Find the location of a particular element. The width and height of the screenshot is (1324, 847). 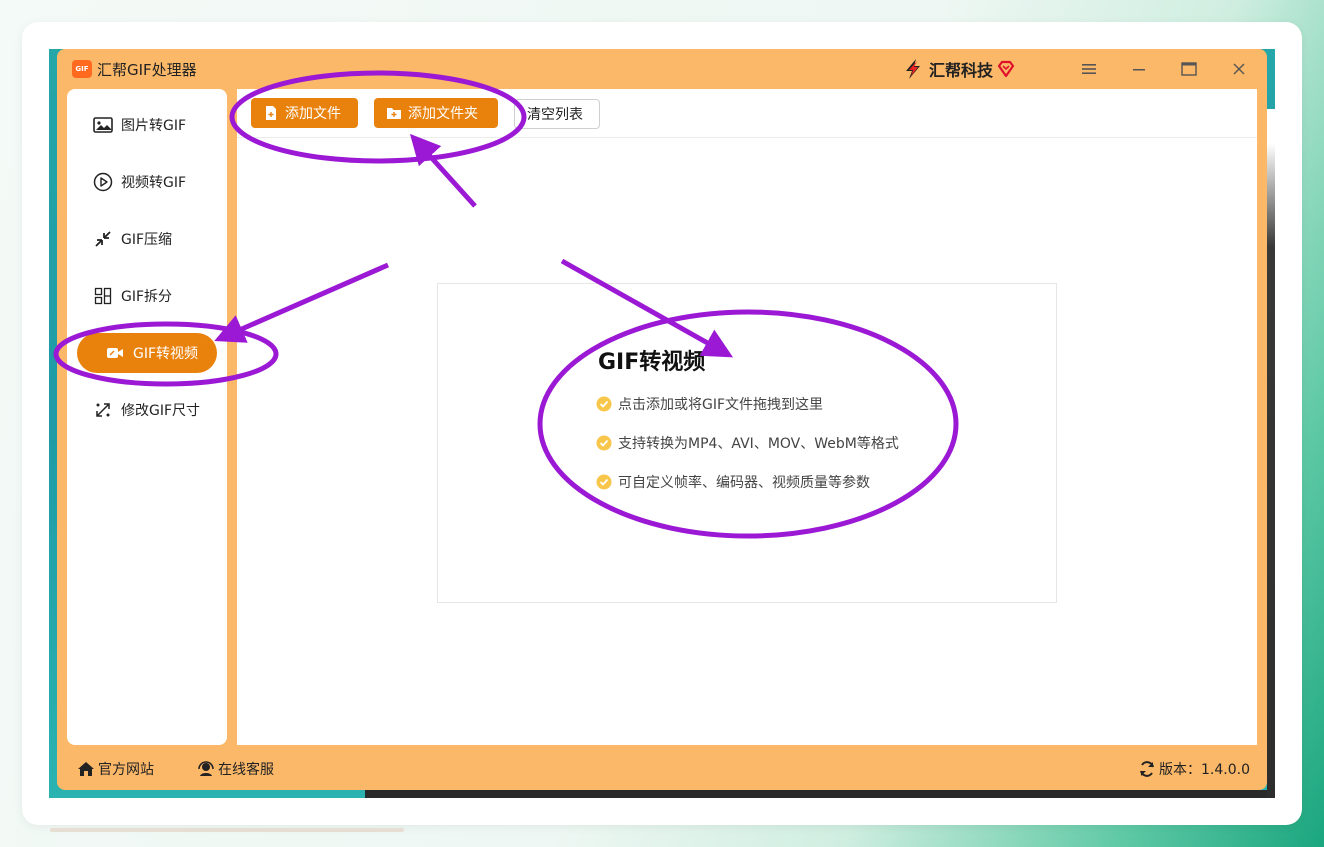

online-support-link: 在线客服 is located at coordinates (235, 769).